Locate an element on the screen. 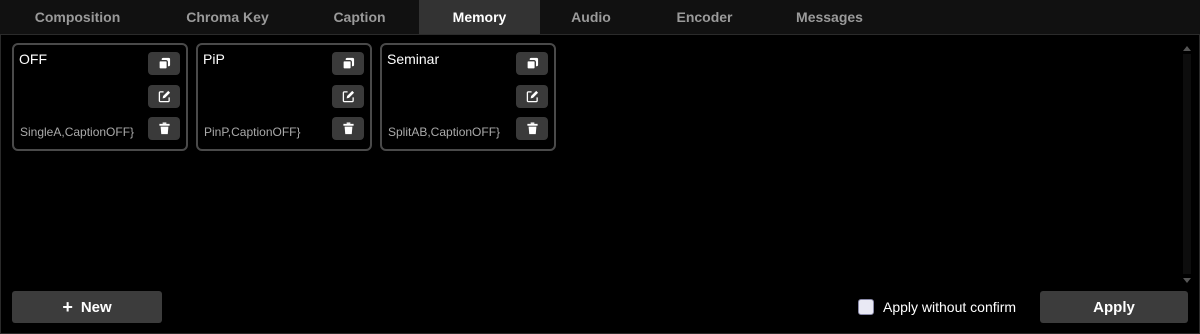 The height and width of the screenshot is (334, 1200). tab-composition: Composition is located at coordinates (77, 17).